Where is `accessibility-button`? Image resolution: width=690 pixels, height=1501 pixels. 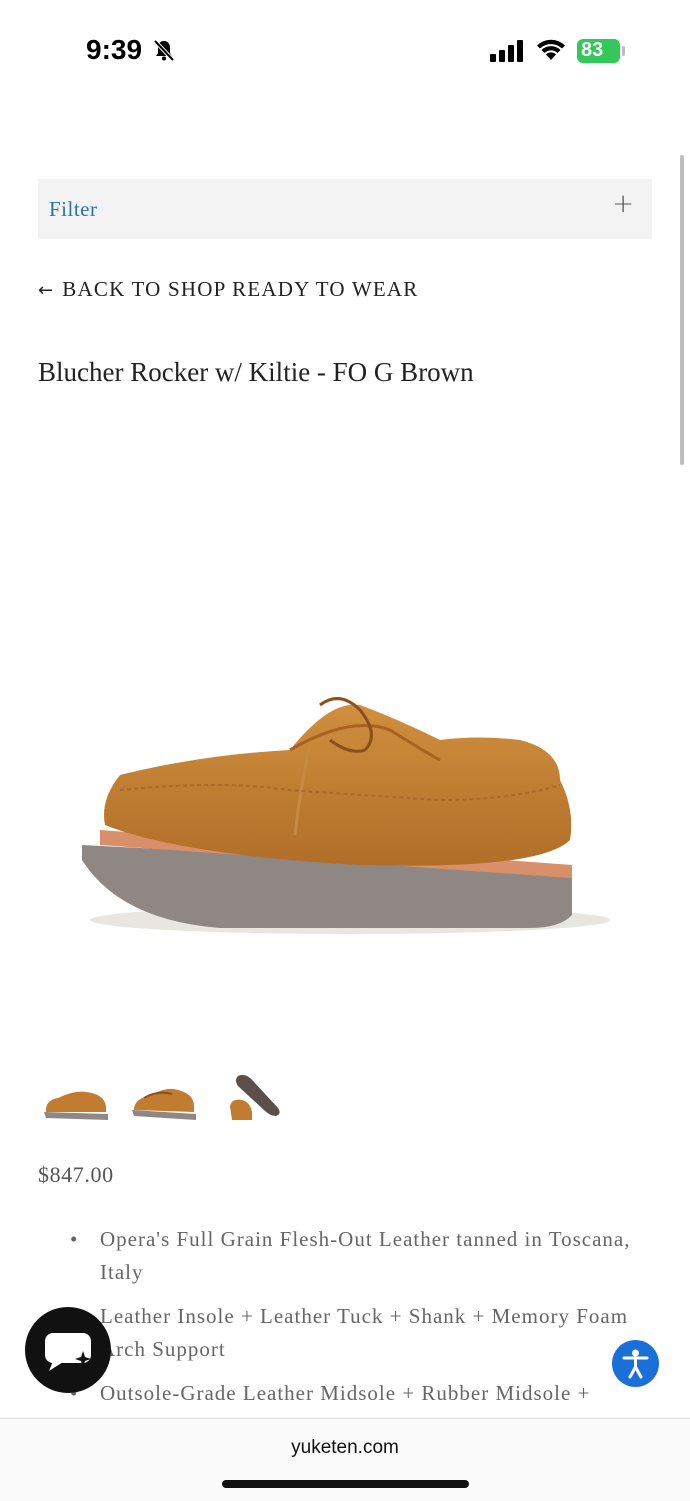 accessibility-button is located at coordinates (635, 1363).